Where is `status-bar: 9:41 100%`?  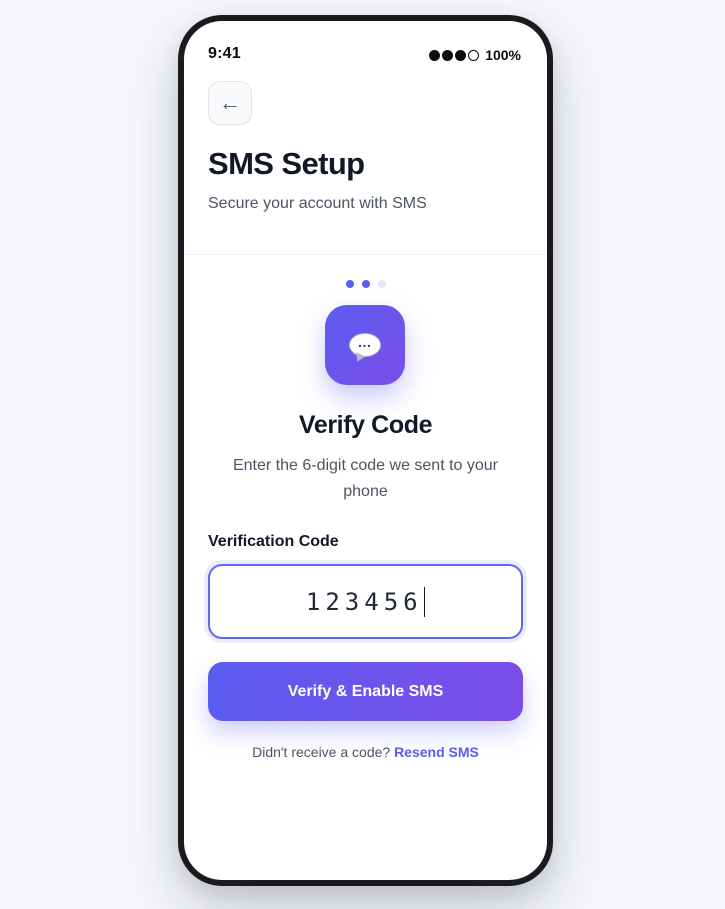 status-bar: 9:41 100% is located at coordinates (365, 51).